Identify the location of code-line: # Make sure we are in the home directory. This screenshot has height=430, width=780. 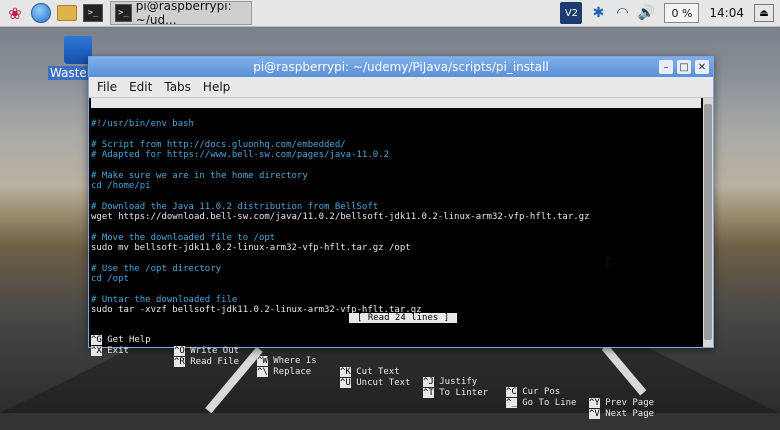
(199, 176).